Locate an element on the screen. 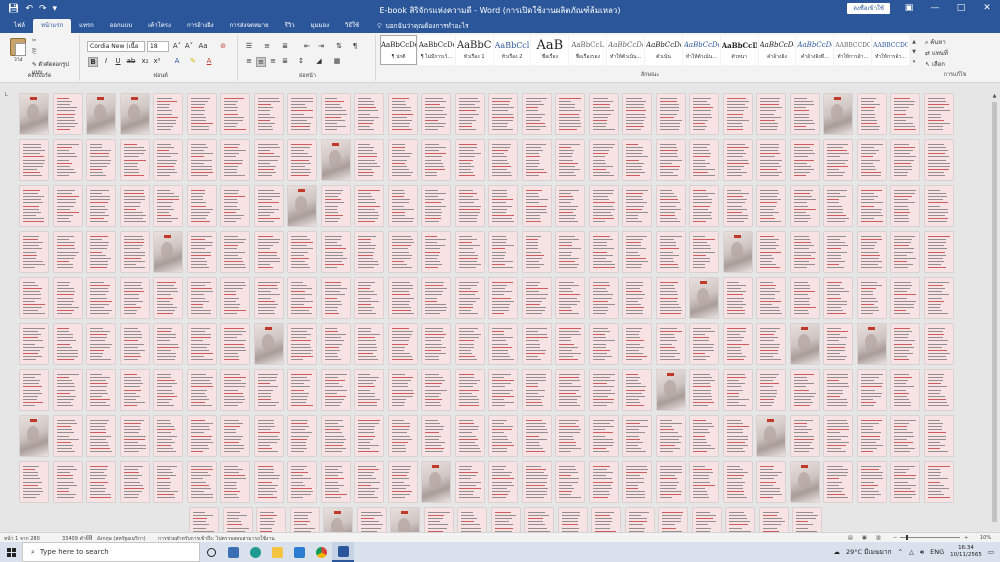  tab-references: การอ้างอิง is located at coordinates (200, 26).